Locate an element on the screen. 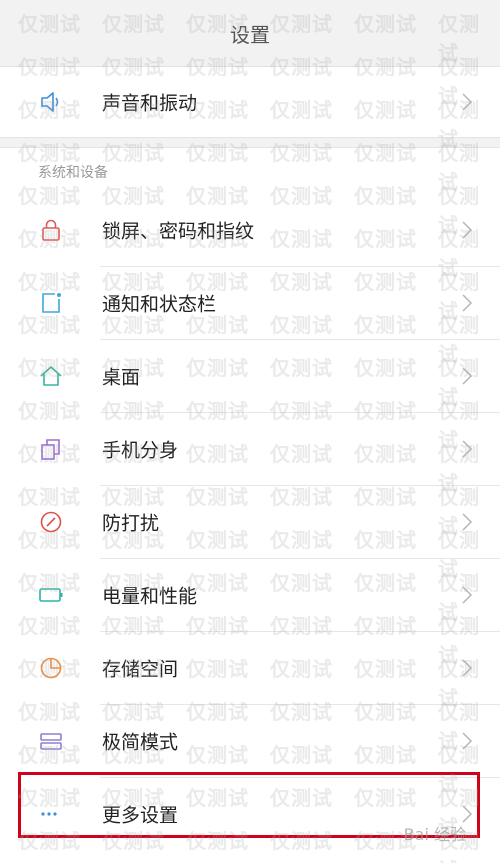  speaker-icon is located at coordinates (51, 102).